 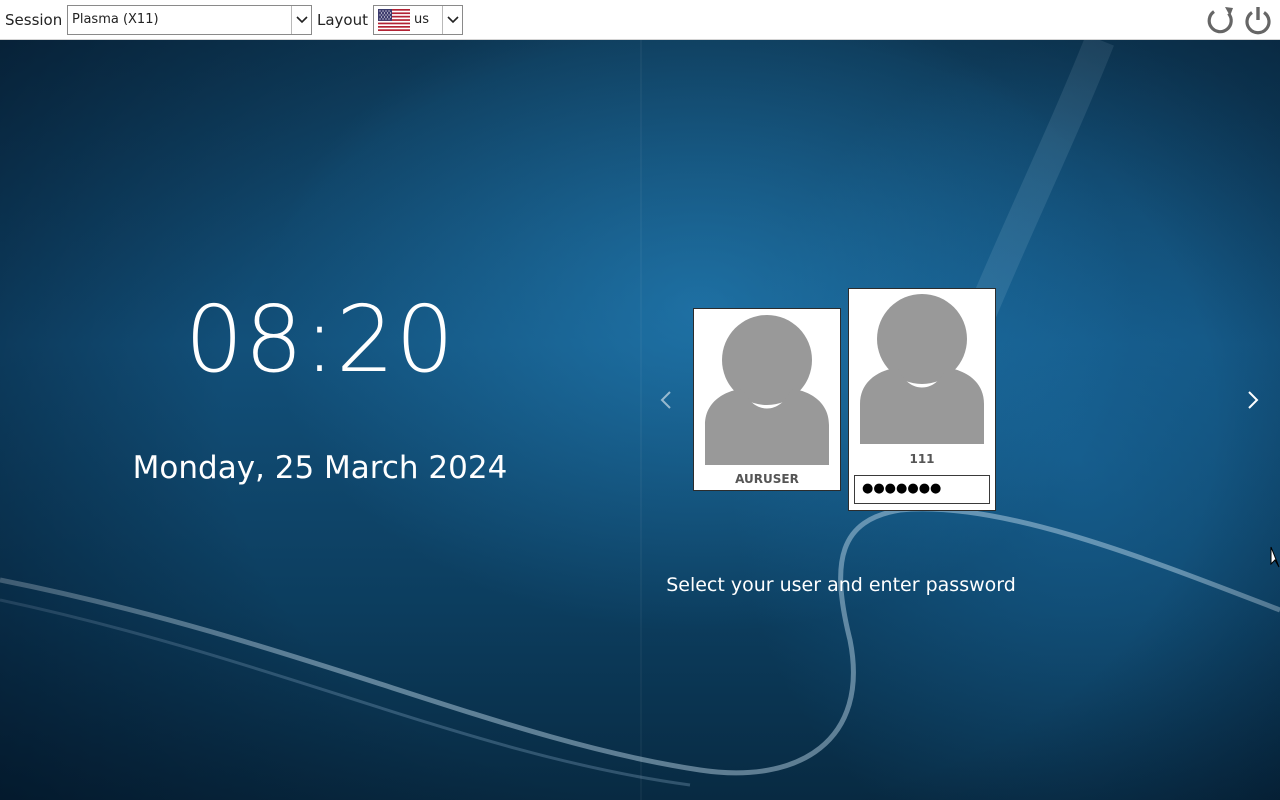 What do you see at coordinates (189, 20) in the screenshot?
I see `session-select: Plasma (X11)` at bounding box center [189, 20].